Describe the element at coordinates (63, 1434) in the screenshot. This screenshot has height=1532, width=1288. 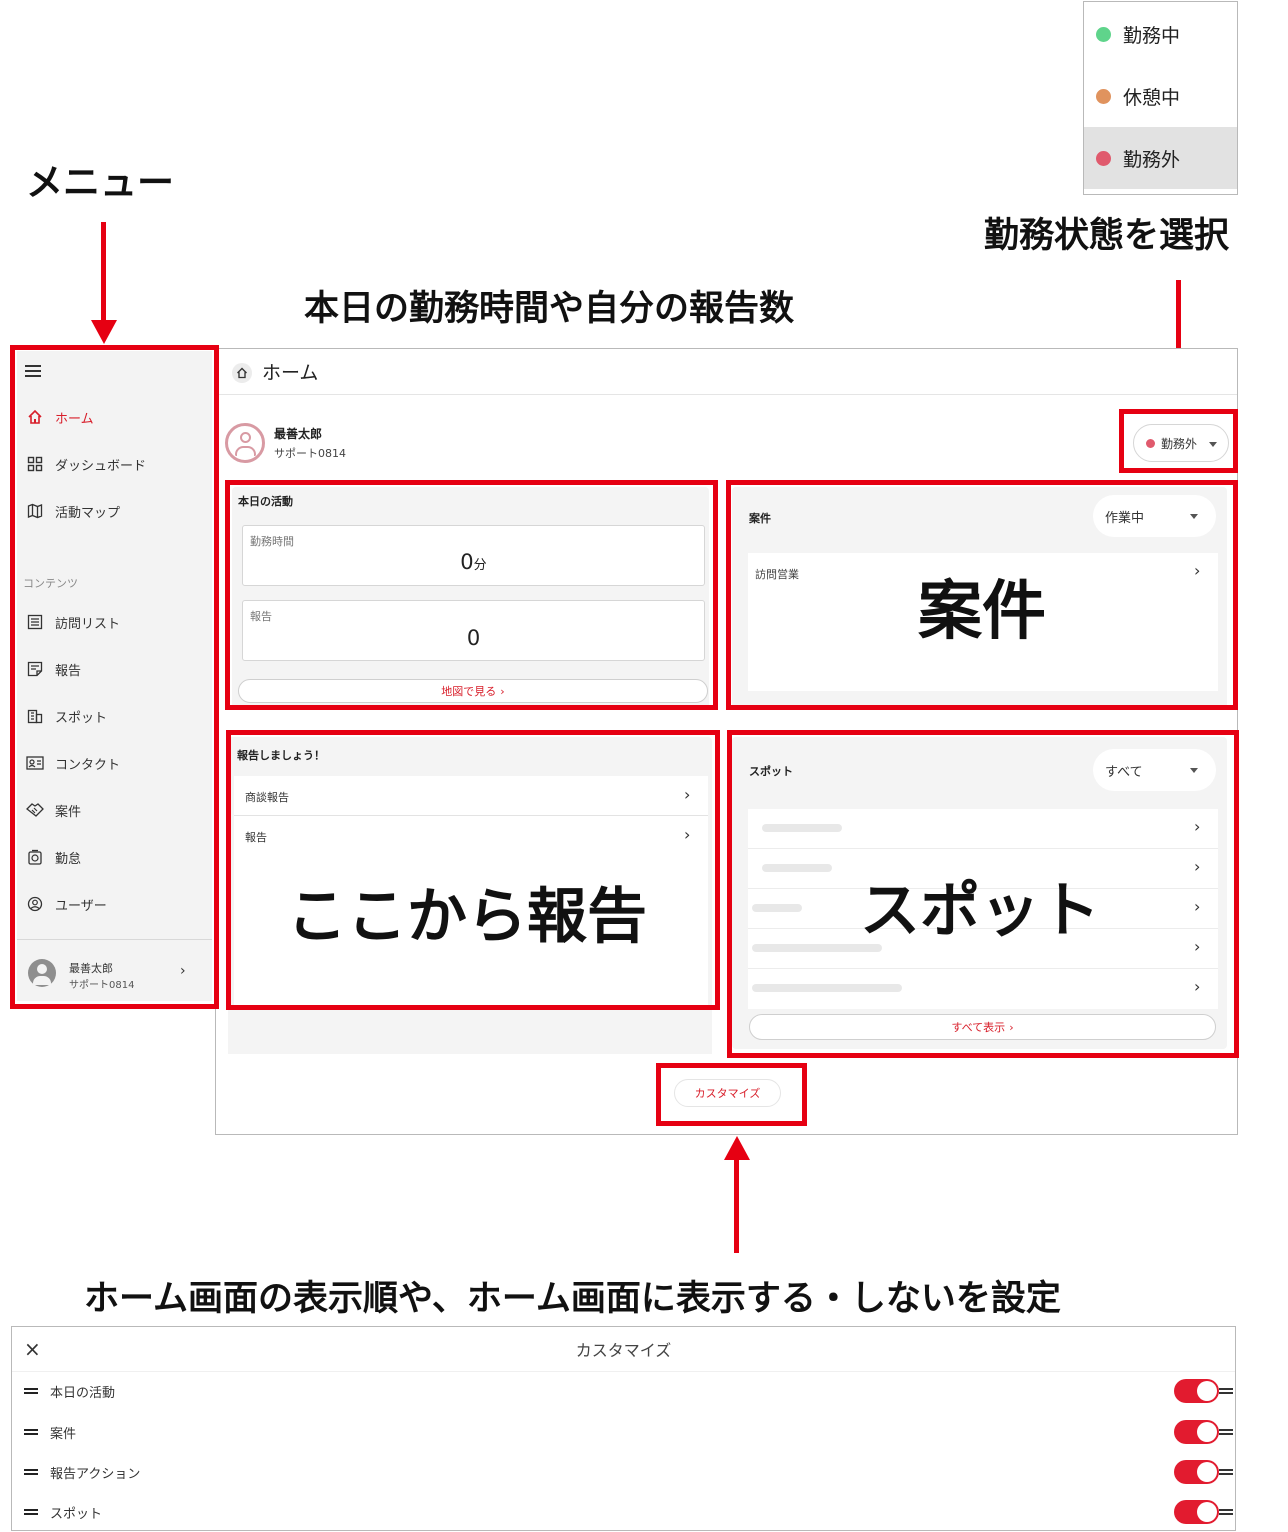
I see `customize-row-label: 案件` at that location.